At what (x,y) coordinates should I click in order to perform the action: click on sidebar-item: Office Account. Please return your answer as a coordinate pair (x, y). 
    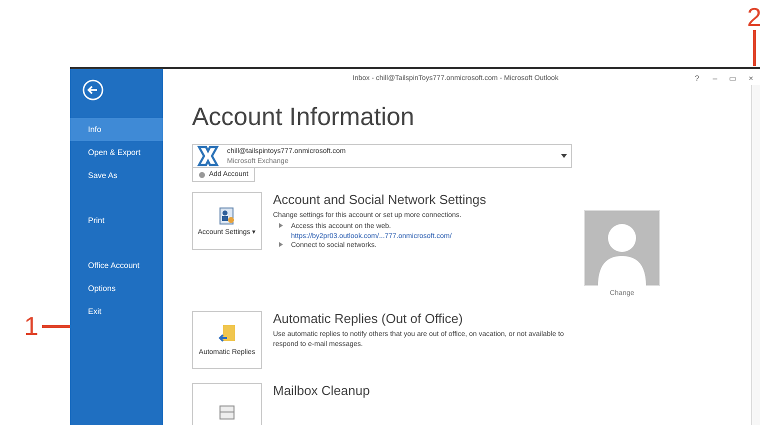
    Looking at the image, I should click on (116, 265).